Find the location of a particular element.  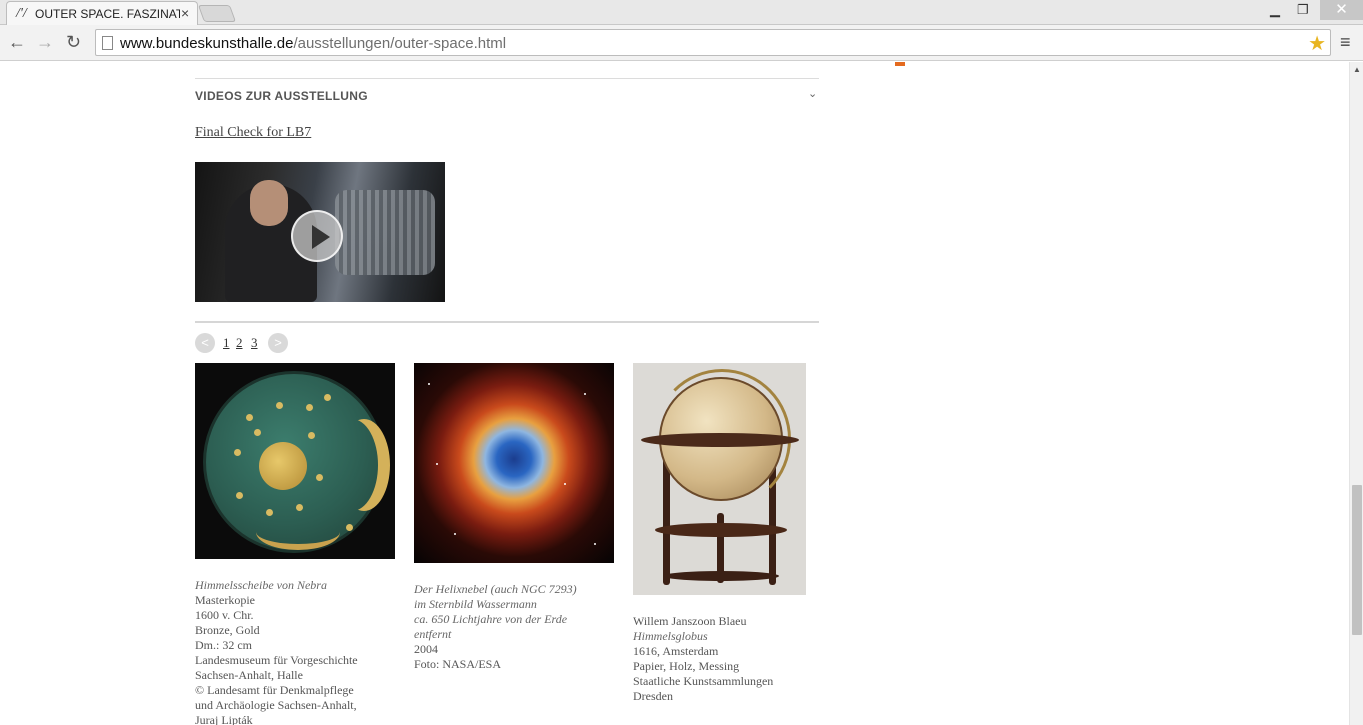

pager-page-2: 2 is located at coordinates (239, 343).